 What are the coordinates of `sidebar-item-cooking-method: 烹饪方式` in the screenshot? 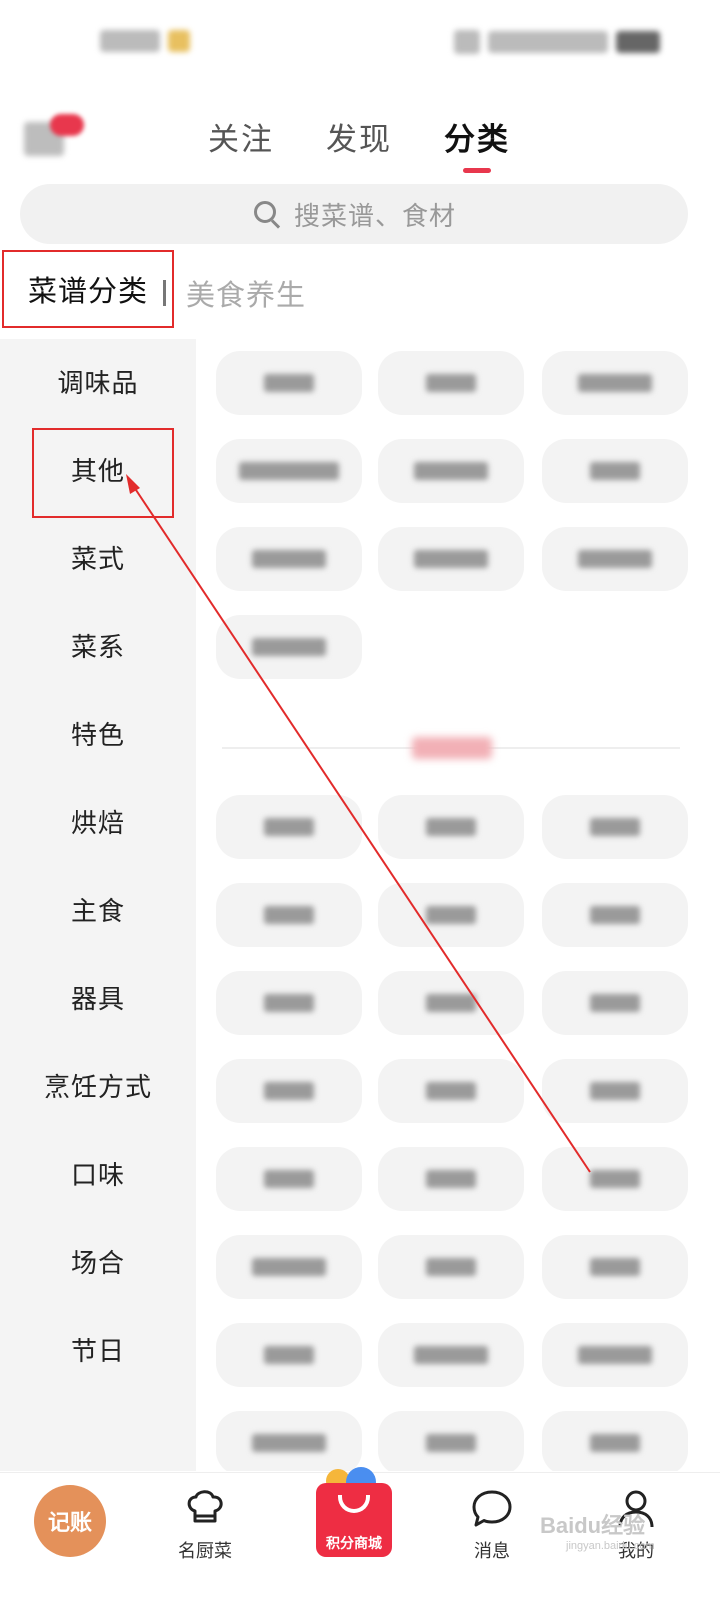 It's located at (98, 1085).